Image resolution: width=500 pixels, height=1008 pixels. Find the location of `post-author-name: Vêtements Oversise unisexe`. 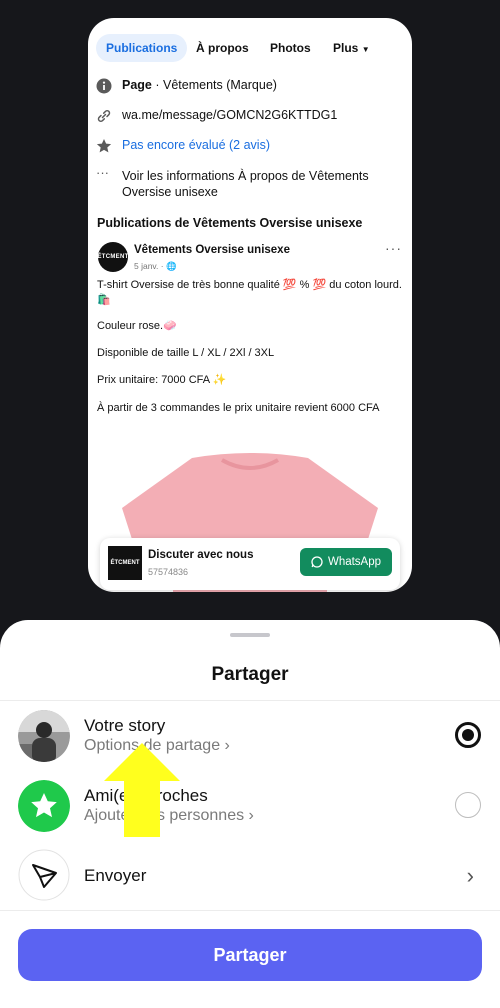

post-author-name: Vêtements Oversise unisexe is located at coordinates (212, 250).